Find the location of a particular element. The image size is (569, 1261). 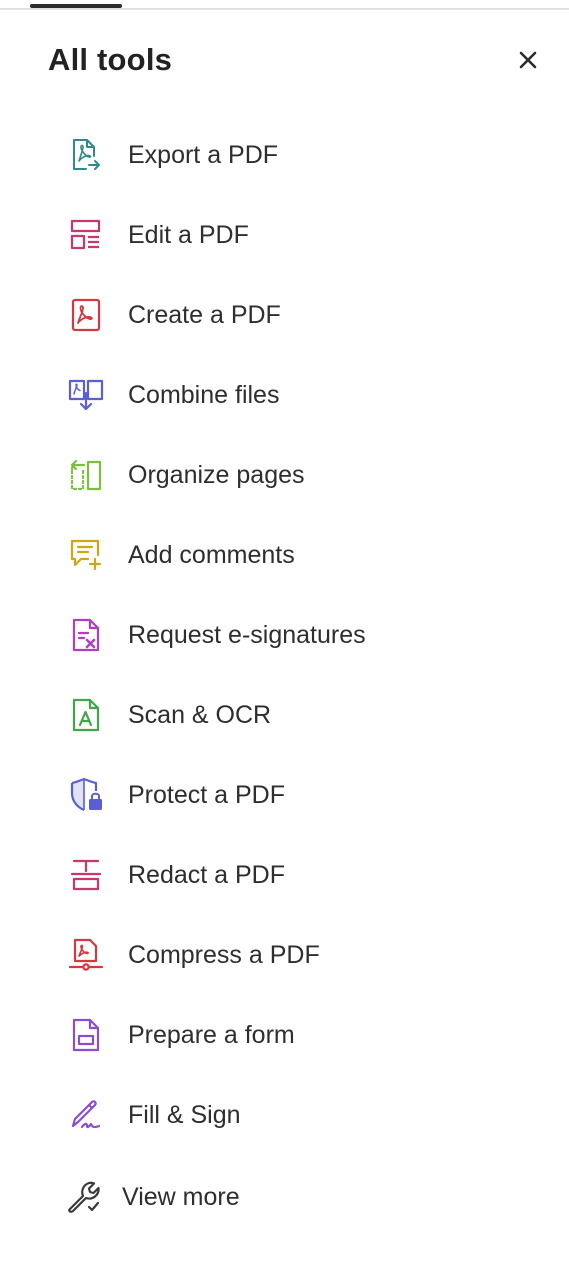

tool-item-add-comments: Add comments is located at coordinates (284, 555).